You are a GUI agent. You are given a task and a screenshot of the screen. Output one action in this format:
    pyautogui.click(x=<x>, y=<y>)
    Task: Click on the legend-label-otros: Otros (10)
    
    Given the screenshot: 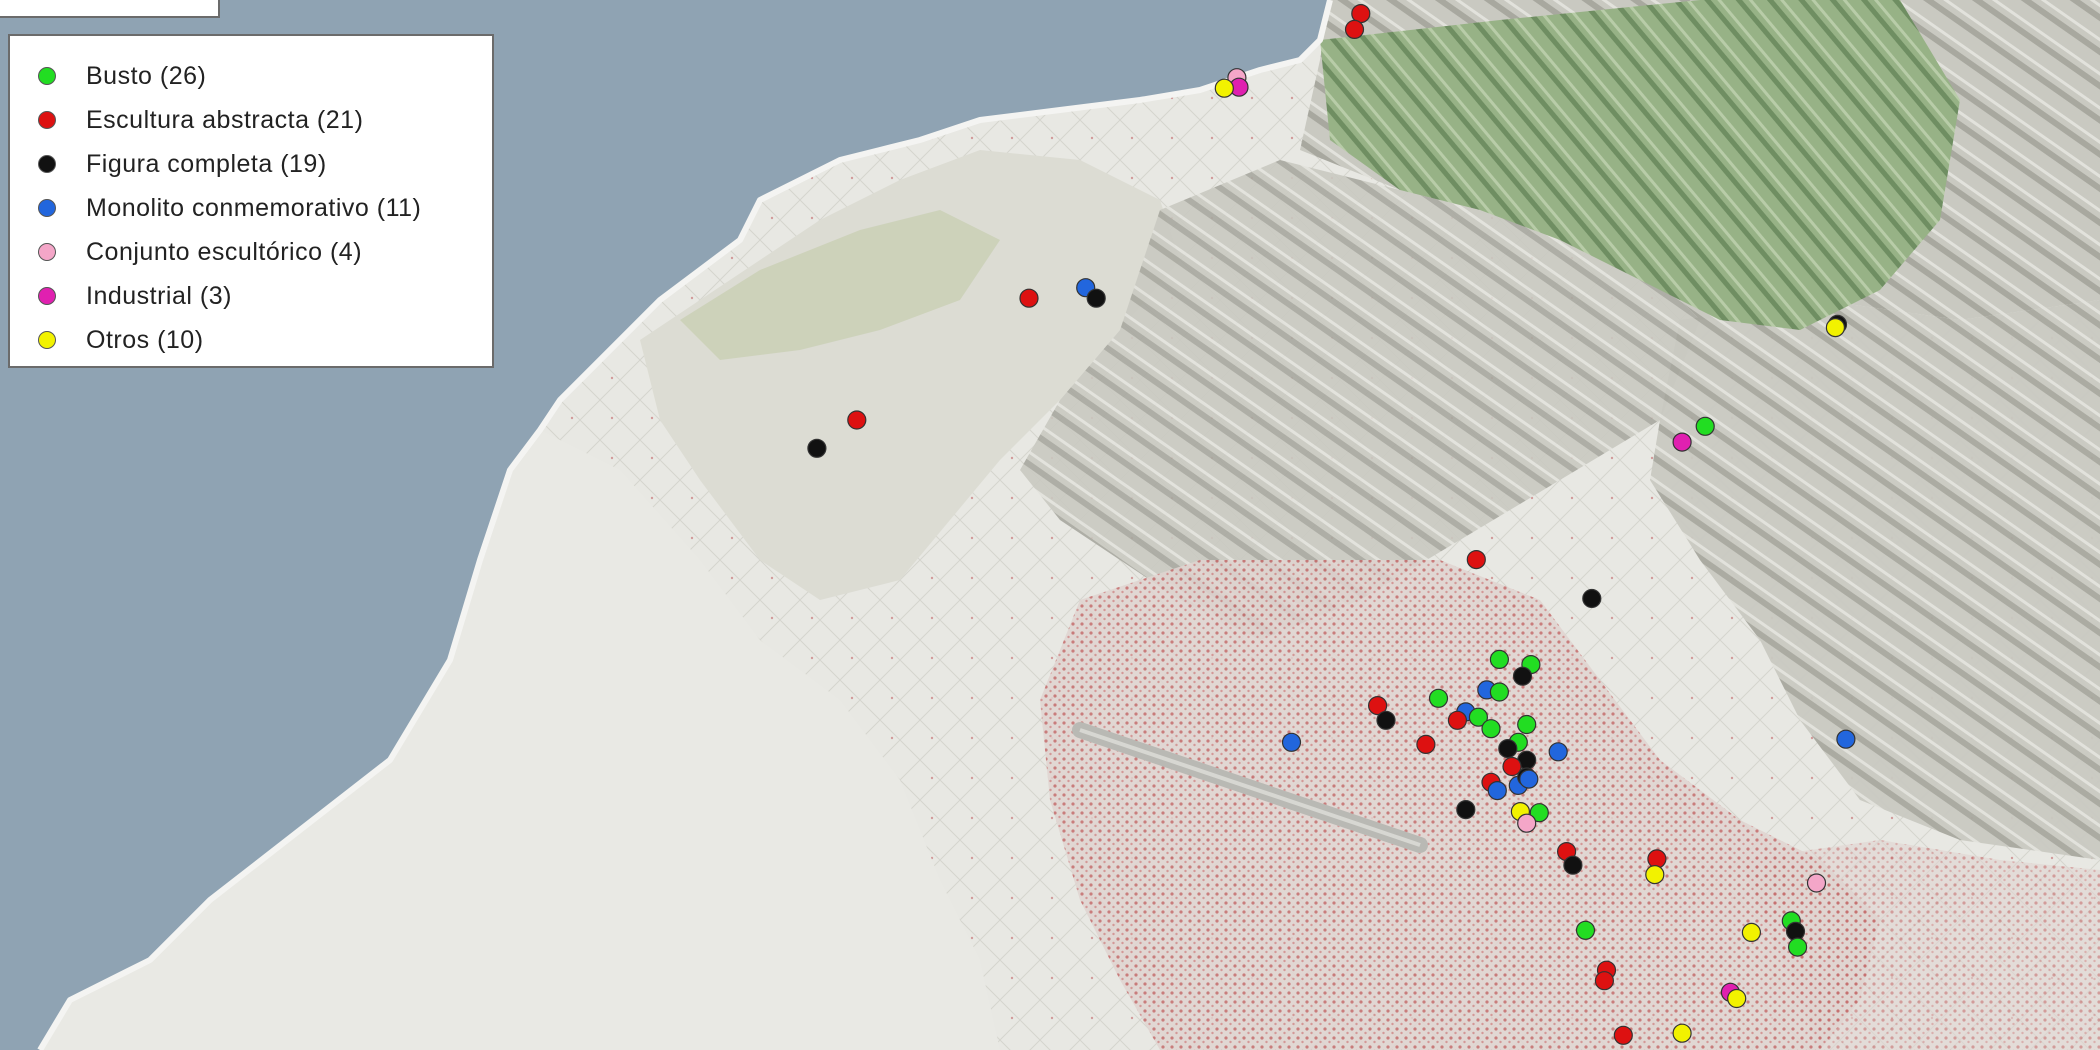 What is the action you would take?
    pyautogui.click(x=145, y=339)
    